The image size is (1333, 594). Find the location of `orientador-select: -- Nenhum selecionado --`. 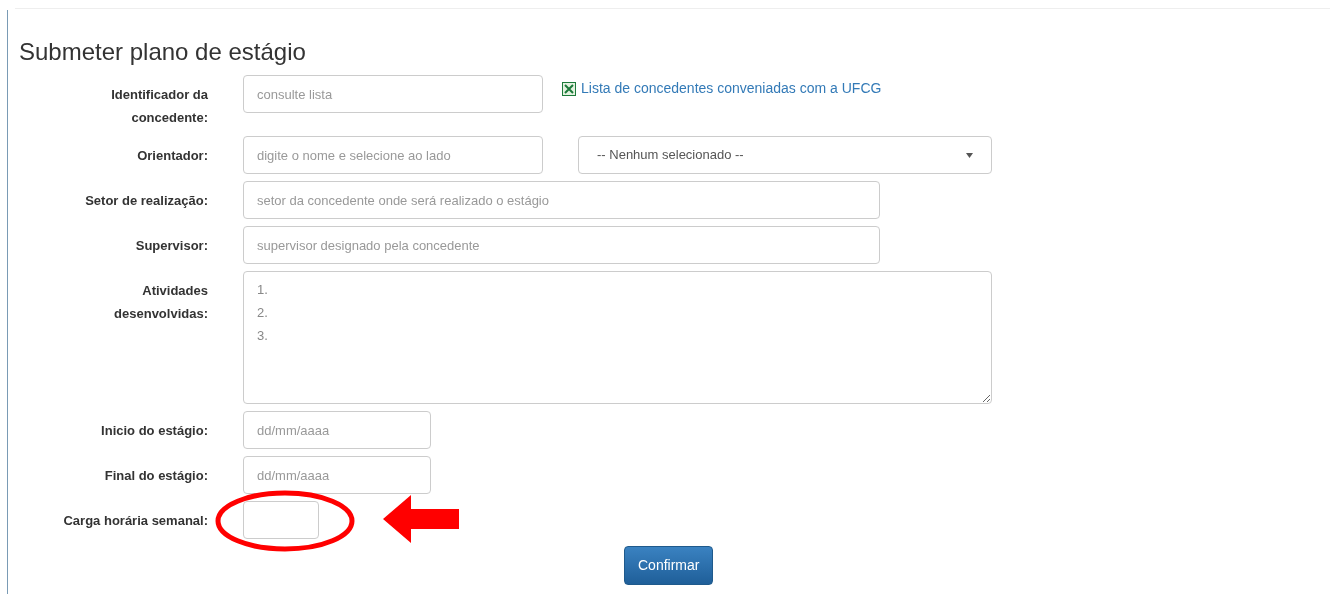

orientador-select: -- Nenhum selecionado -- is located at coordinates (785, 155).